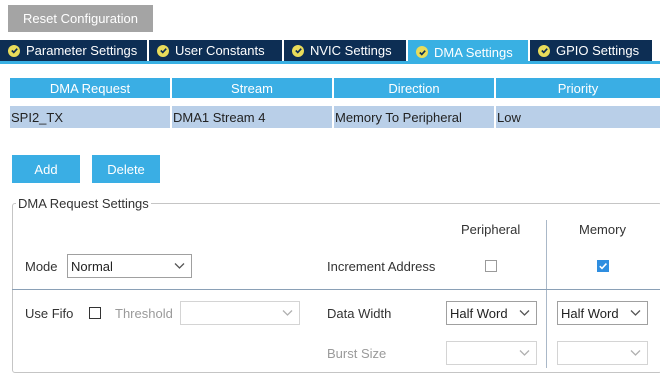  What do you see at coordinates (220, 50) in the screenshot?
I see `tab-label: User Constants` at bounding box center [220, 50].